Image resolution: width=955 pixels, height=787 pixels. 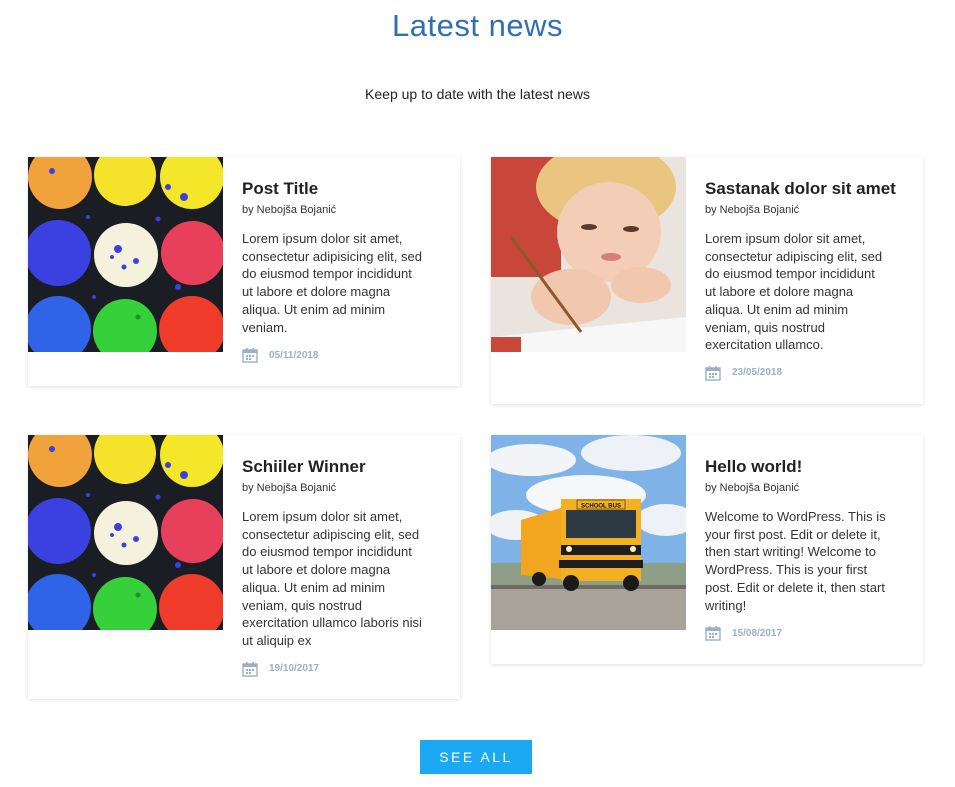 I want to click on section-subtitle: Keep up to date with the latest news, so click(x=477, y=94).